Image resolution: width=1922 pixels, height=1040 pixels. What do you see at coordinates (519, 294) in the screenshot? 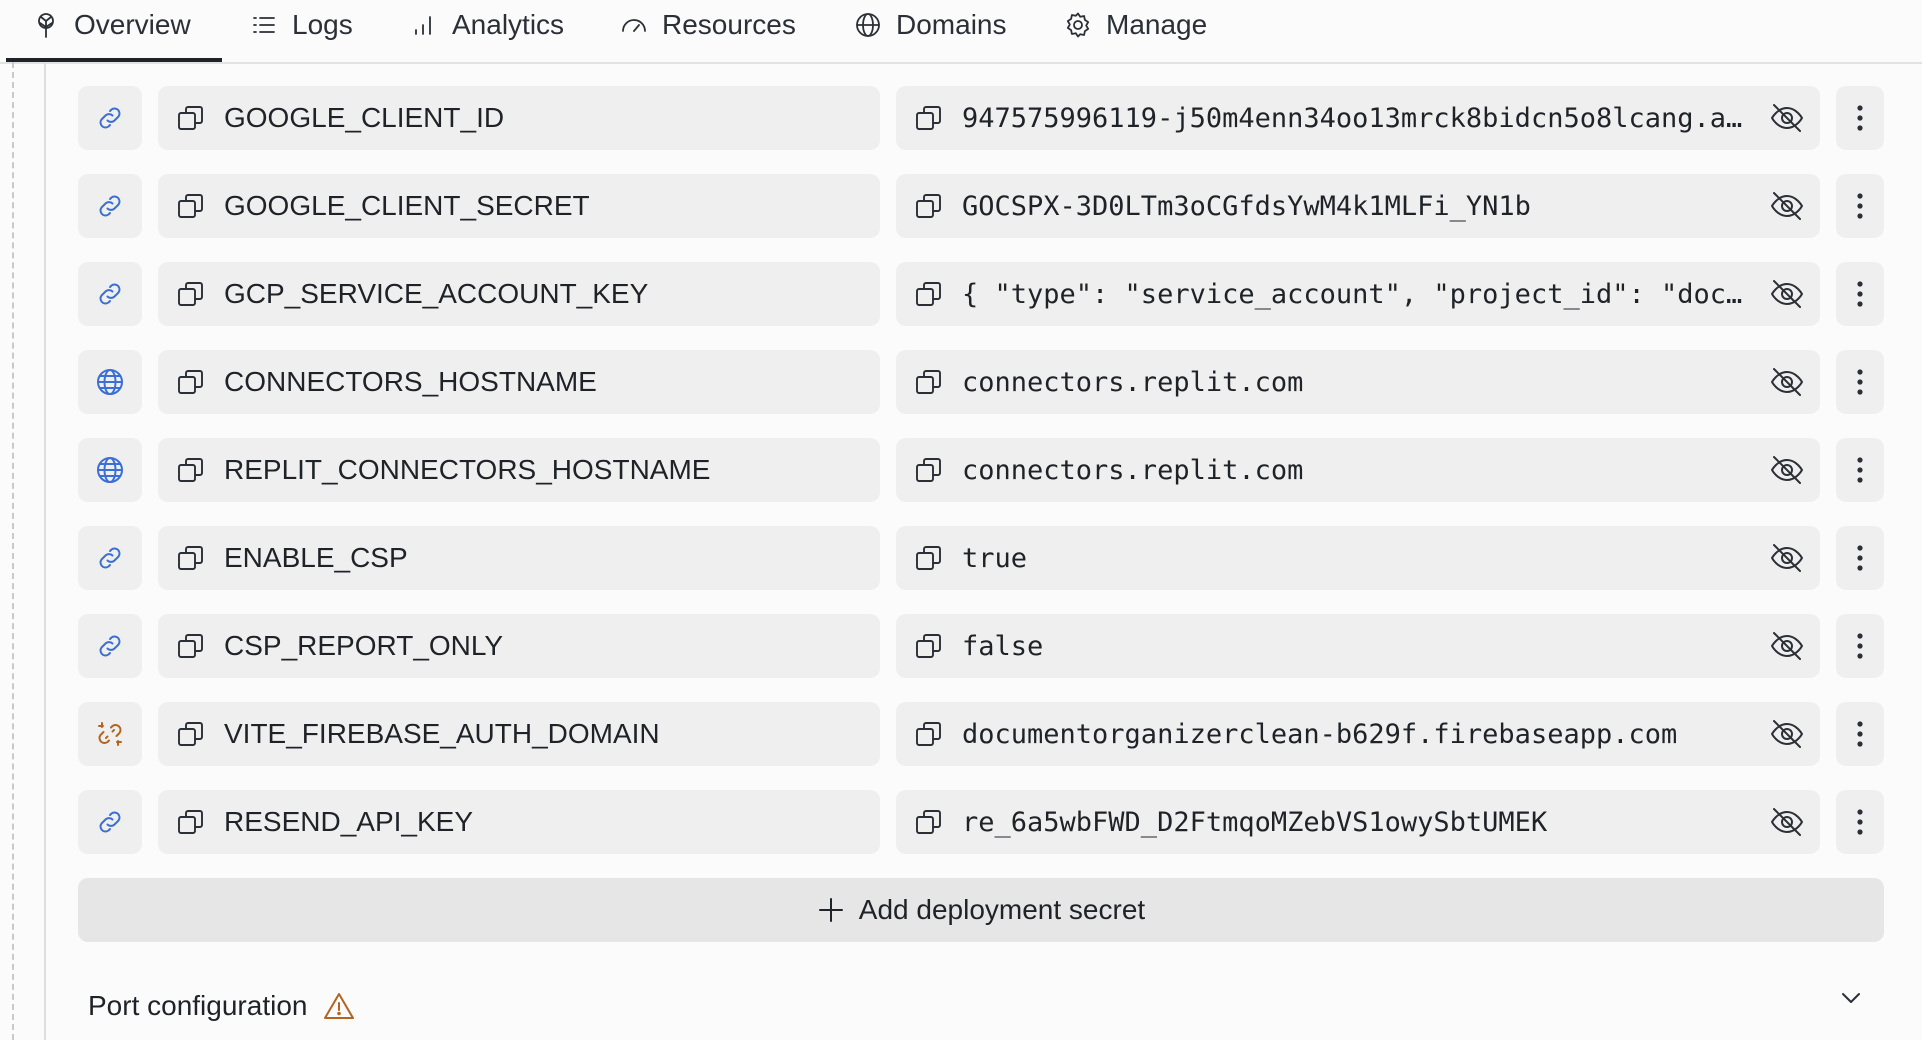
I see `secret-key-field: GCP_SERVICE_ACCOUNT_KEY` at bounding box center [519, 294].